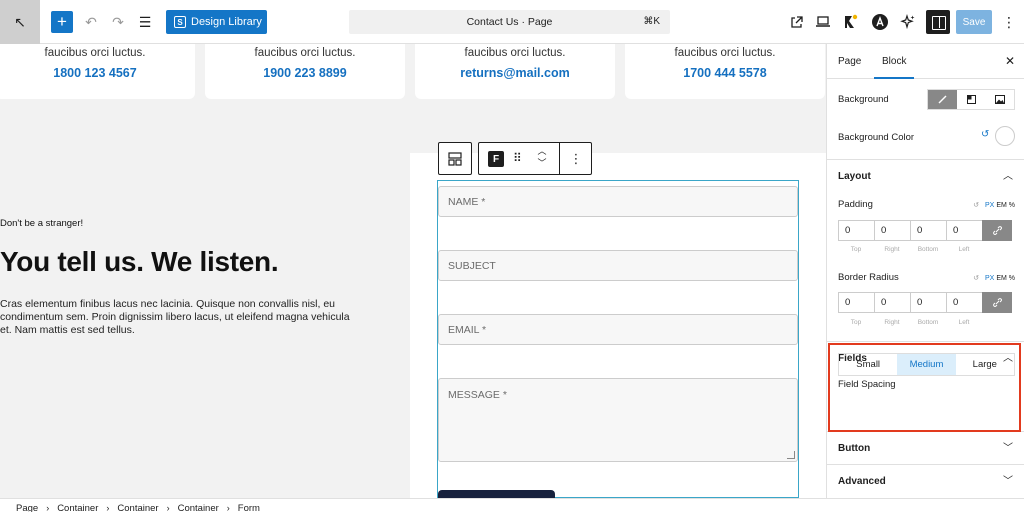 The image size is (1024, 512). I want to click on desktop-preview-icon, so click(823, 22).